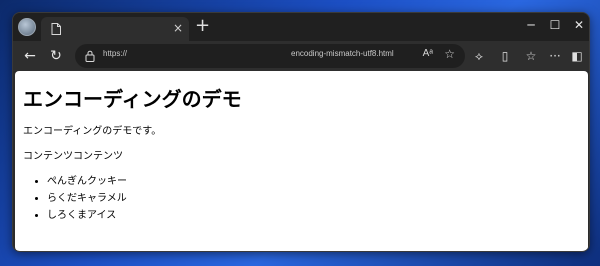 This screenshot has width=600, height=266. Describe the element at coordinates (531, 25) in the screenshot. I see `minimize-button: ─` at that location.